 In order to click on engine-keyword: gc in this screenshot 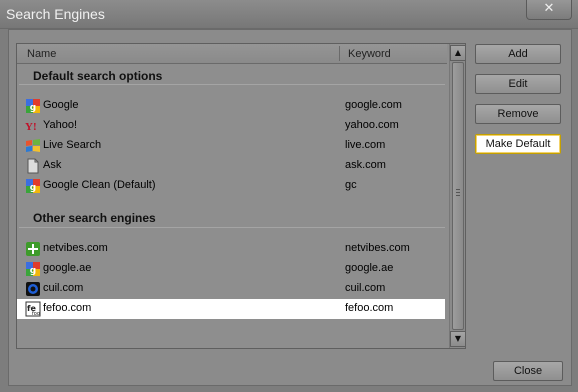, I will do `click(351, 185)`.